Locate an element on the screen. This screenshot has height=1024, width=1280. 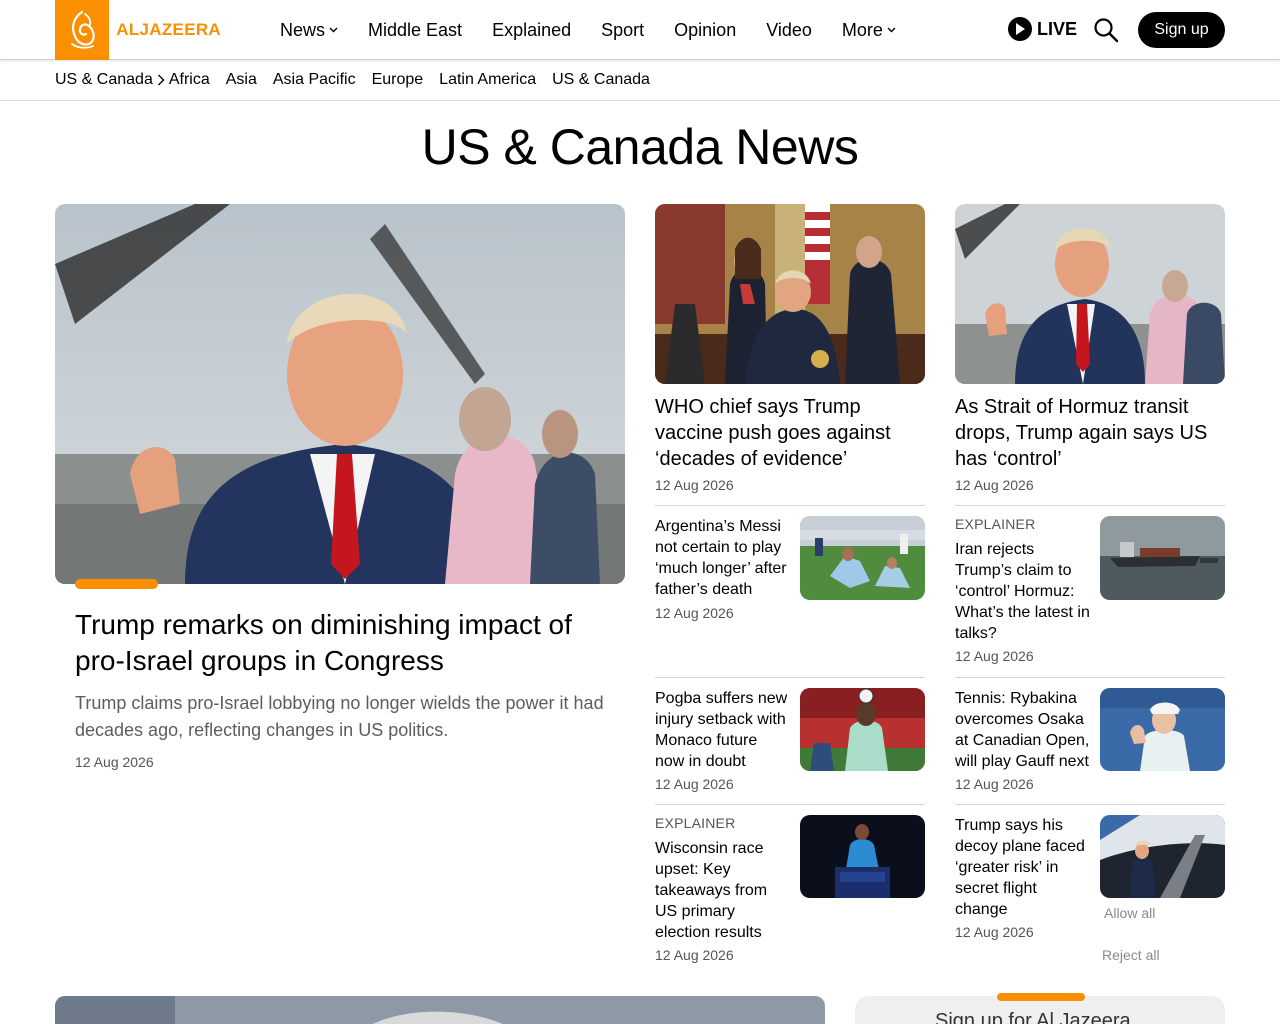
nav-item-sport: Sport is located at coordinates (622, 30).